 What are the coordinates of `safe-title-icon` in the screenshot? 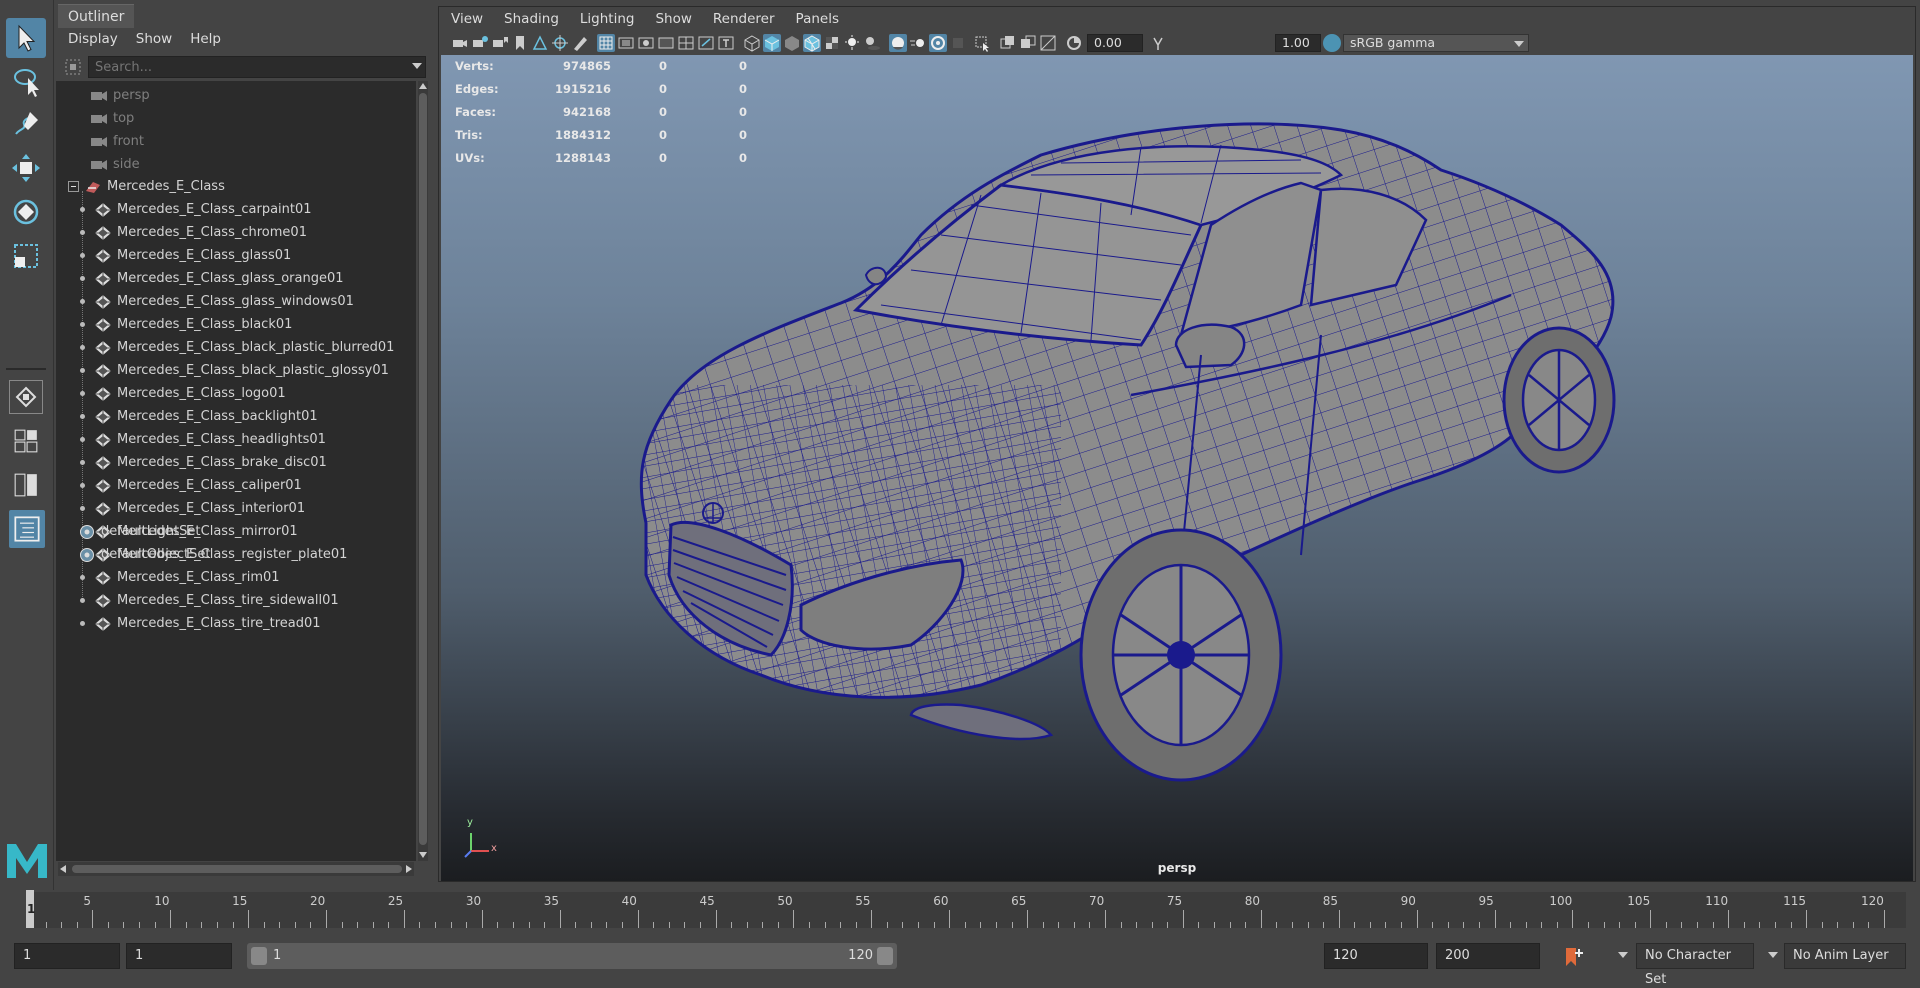 It's located at (726, 43).